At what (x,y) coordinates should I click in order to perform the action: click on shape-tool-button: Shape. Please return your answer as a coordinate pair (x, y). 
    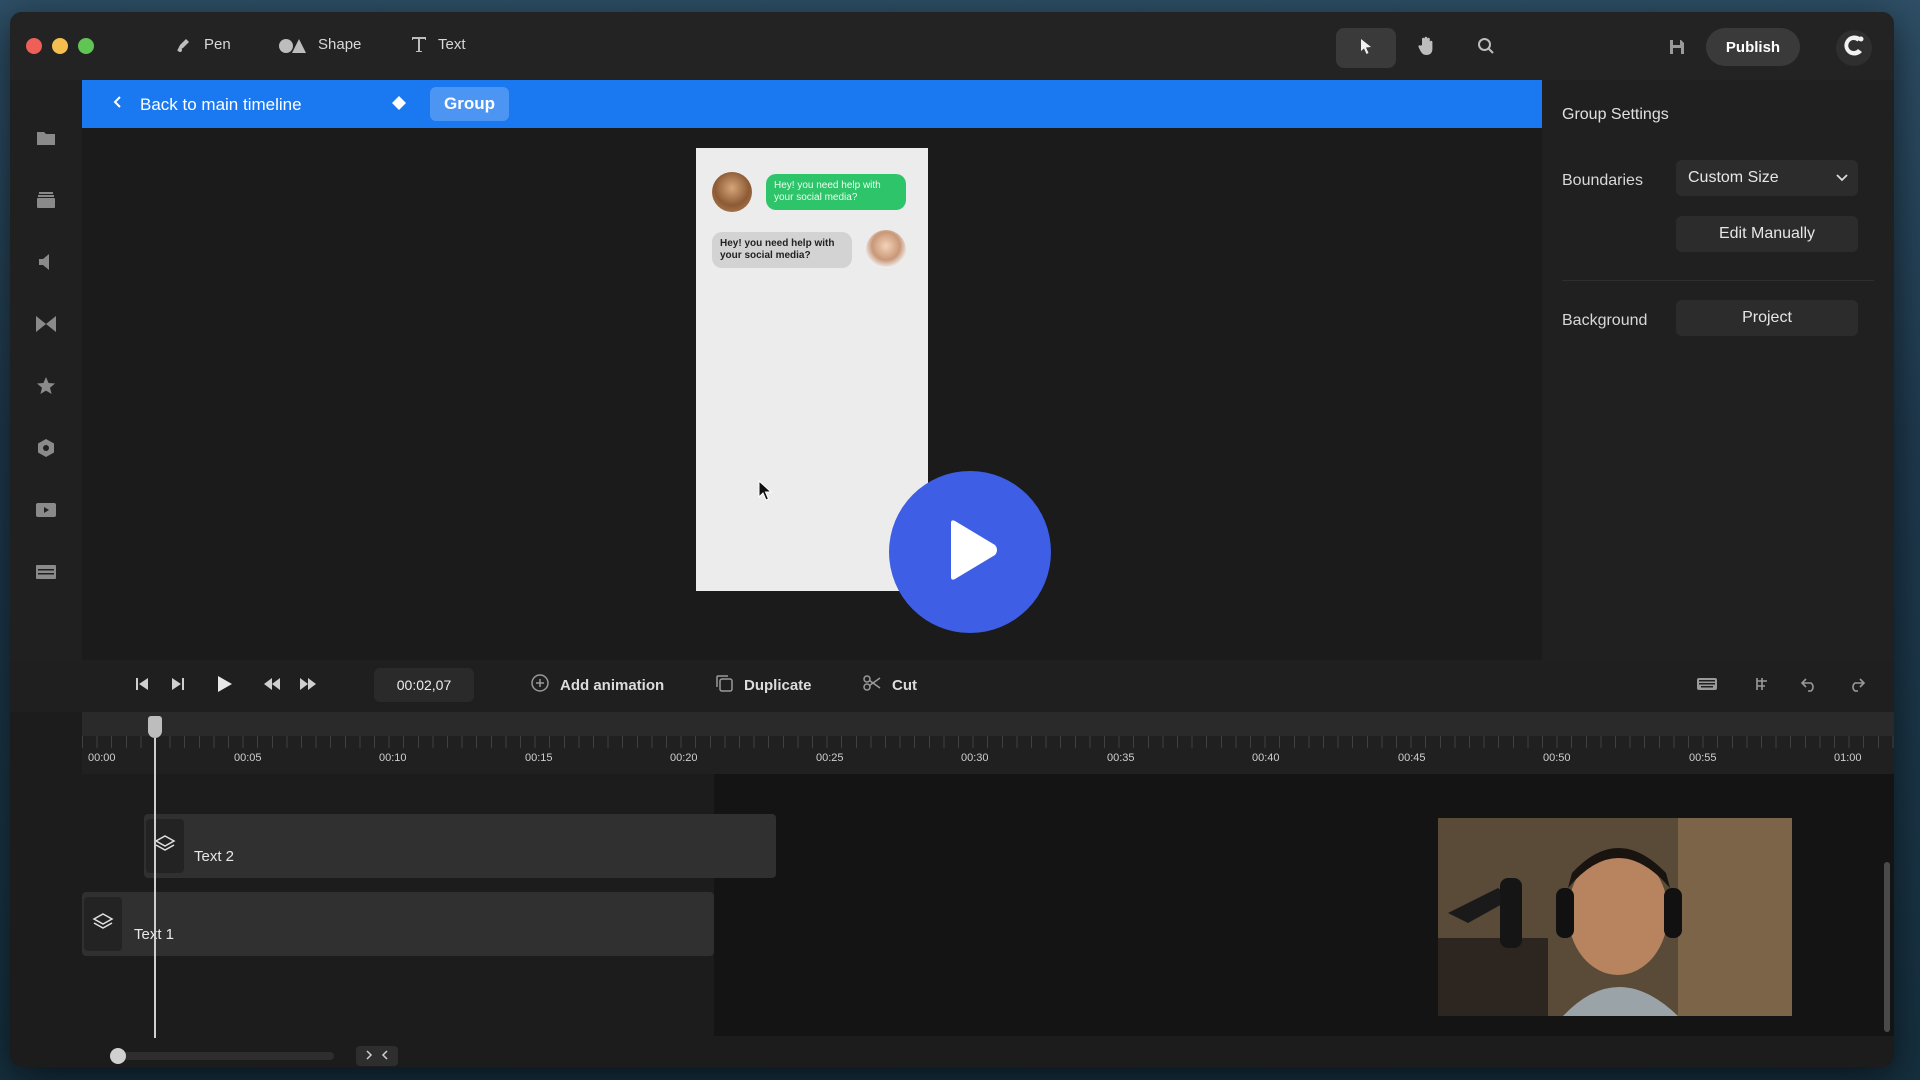
    Looking at the image, I should click on (319, 44).